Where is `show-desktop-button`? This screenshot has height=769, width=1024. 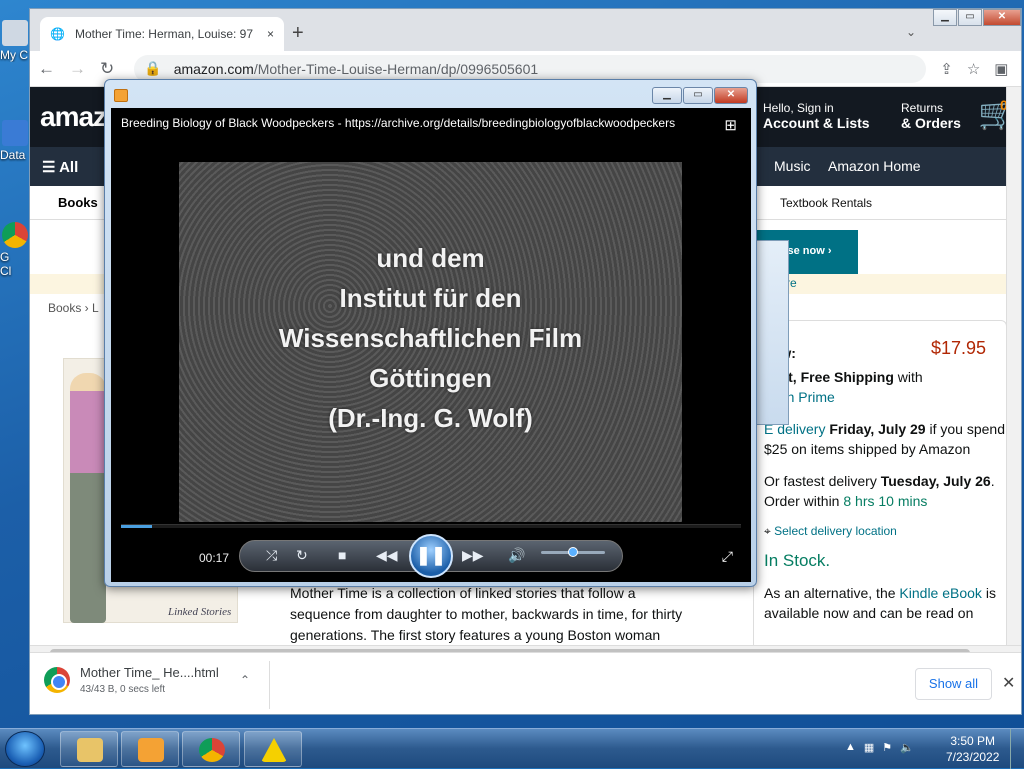 show-desktop-button is located at coordinates (1017, 749).